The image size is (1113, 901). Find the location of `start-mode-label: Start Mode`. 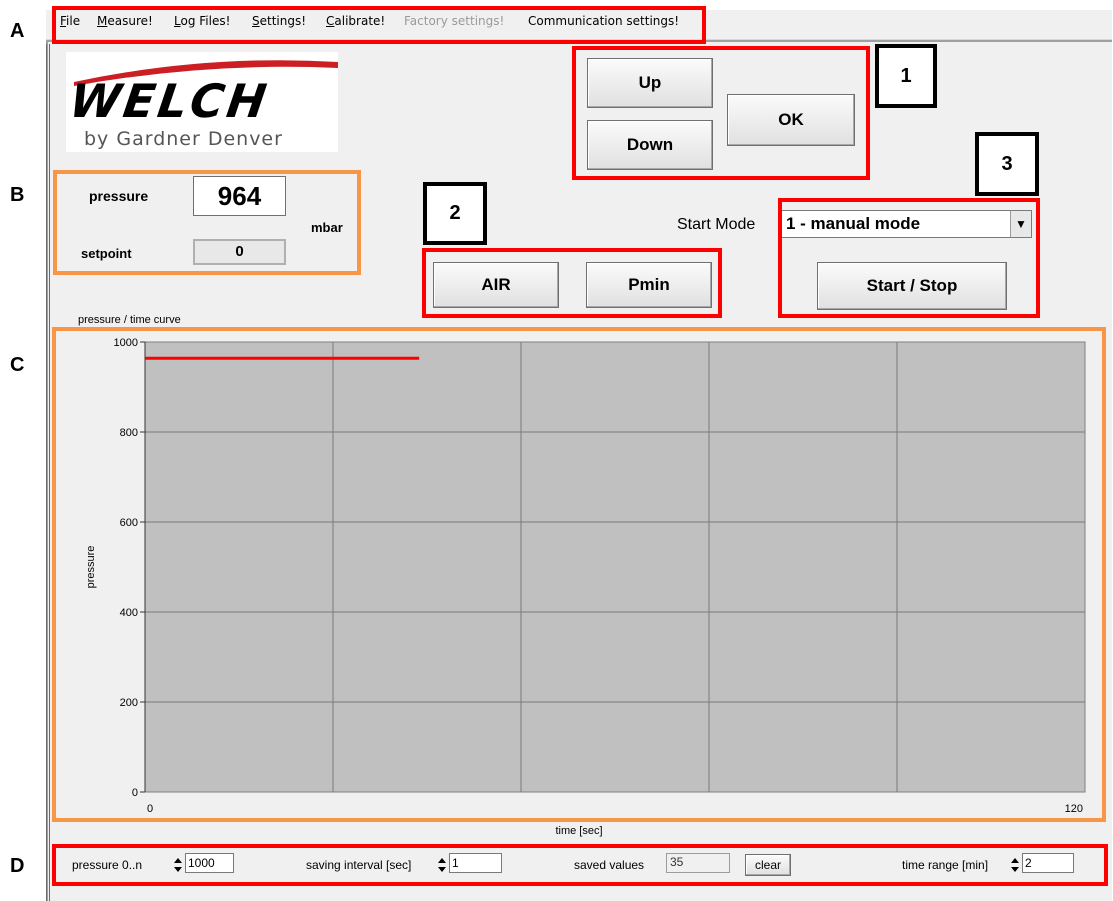

start-mode-label: Start Mode is located at coordinates (716, 224).